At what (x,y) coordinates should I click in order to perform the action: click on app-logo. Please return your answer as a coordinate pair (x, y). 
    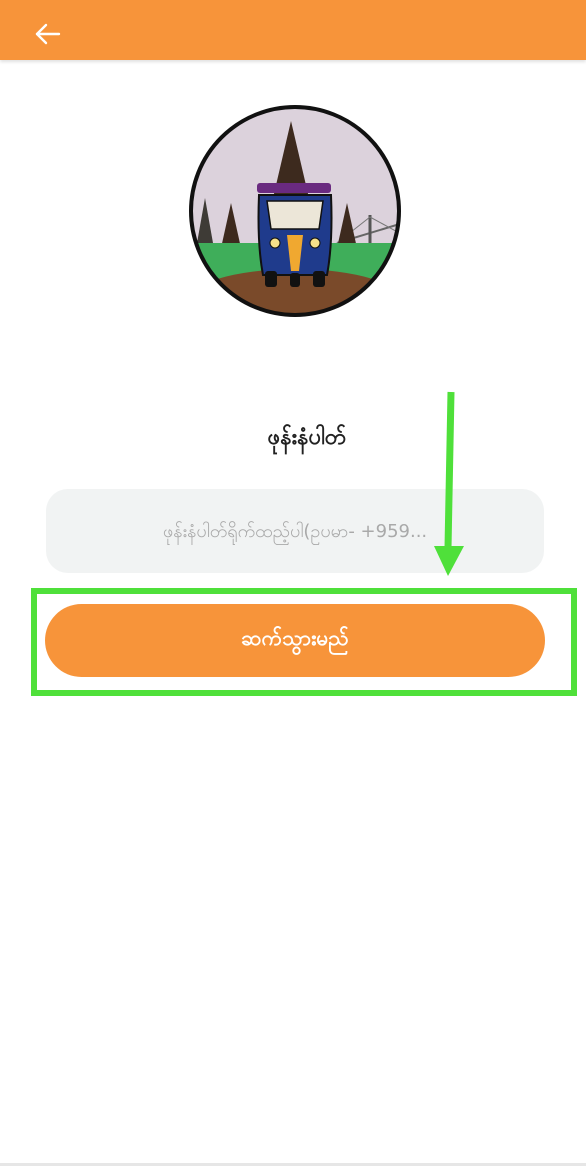
    Looking at the image, I should click on (295, 211).